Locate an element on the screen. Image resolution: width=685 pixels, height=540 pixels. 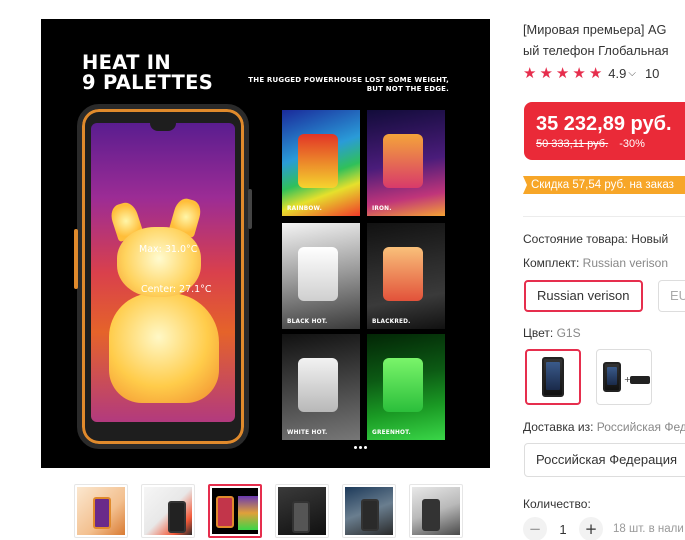
quantity-increase-button: + is located at coordinates (591, 528).